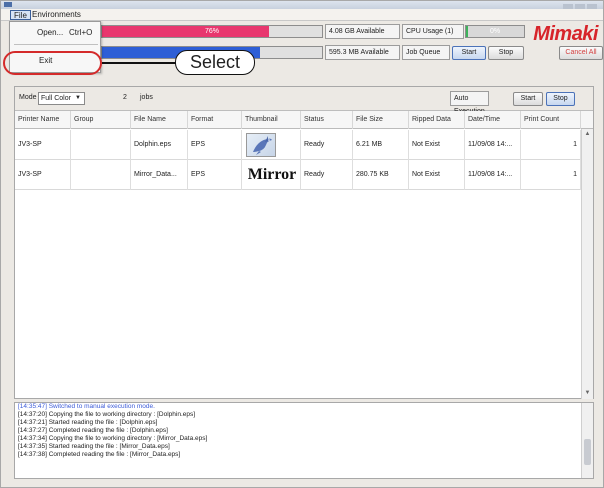 This screenshot has height=488, width=604. I want to click on column-header-ripped-data: Ripped Data, so click(437, 120).